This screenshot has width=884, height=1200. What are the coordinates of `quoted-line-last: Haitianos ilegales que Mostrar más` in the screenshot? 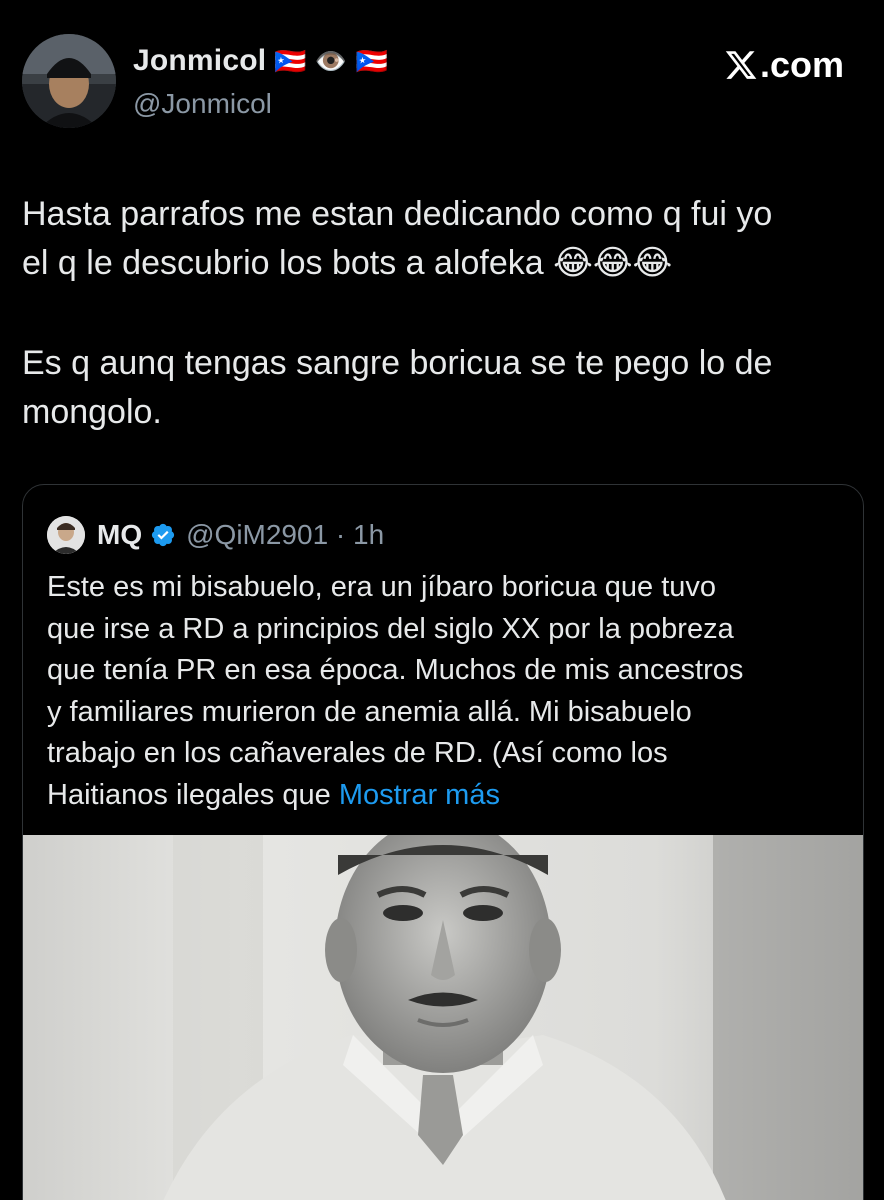 It's located at (447, 796).